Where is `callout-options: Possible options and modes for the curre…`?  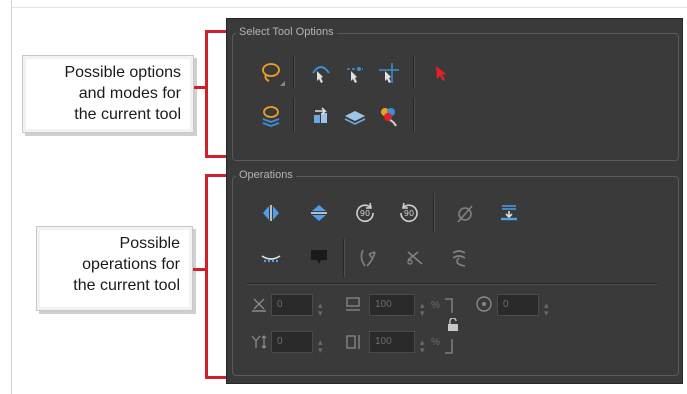 callout-options: Possible options and modes for the curre… is located at coordinates (108, 94).